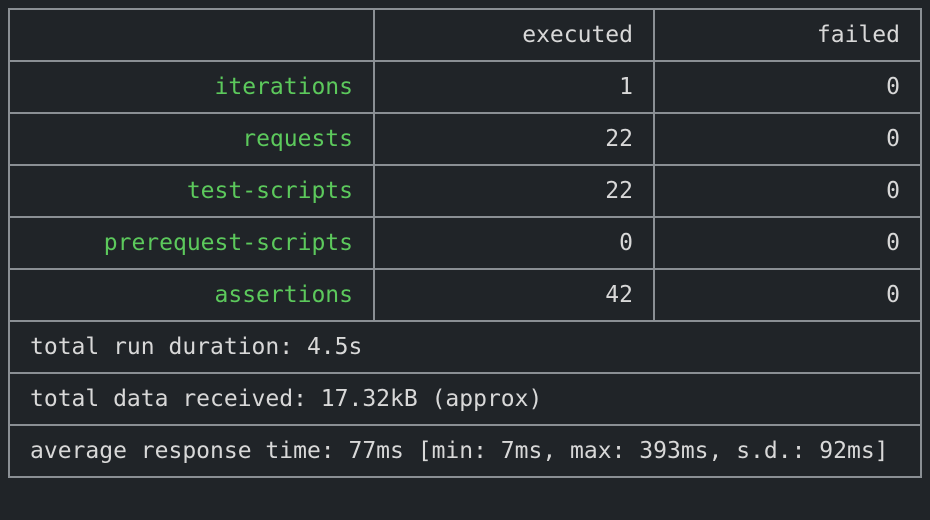 The height and width of the screenshot is (520, 930). What do you see at coordinates (191, 139) in the screenshot?
I see `row-label: requests` at bounding box center [191, 139].